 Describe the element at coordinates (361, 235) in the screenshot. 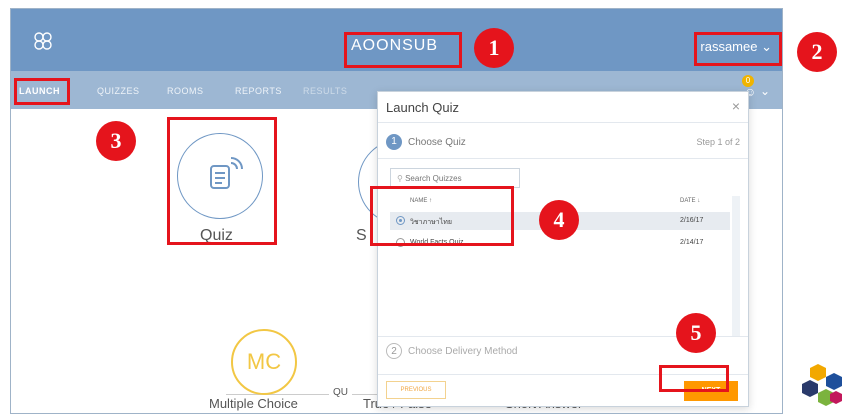

I see `space-race-label: S` at that location.